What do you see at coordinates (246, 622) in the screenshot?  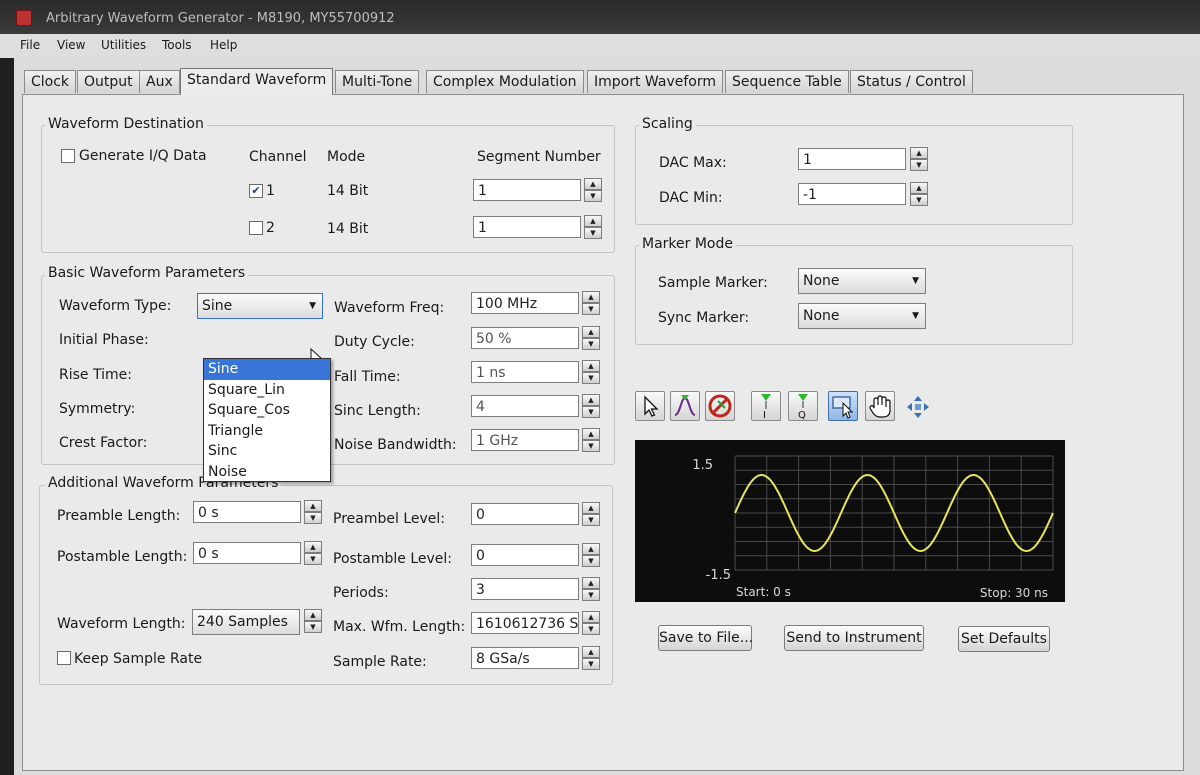 I see `waveform-length-input: 240 Samples` at bounding box center [246, 622].